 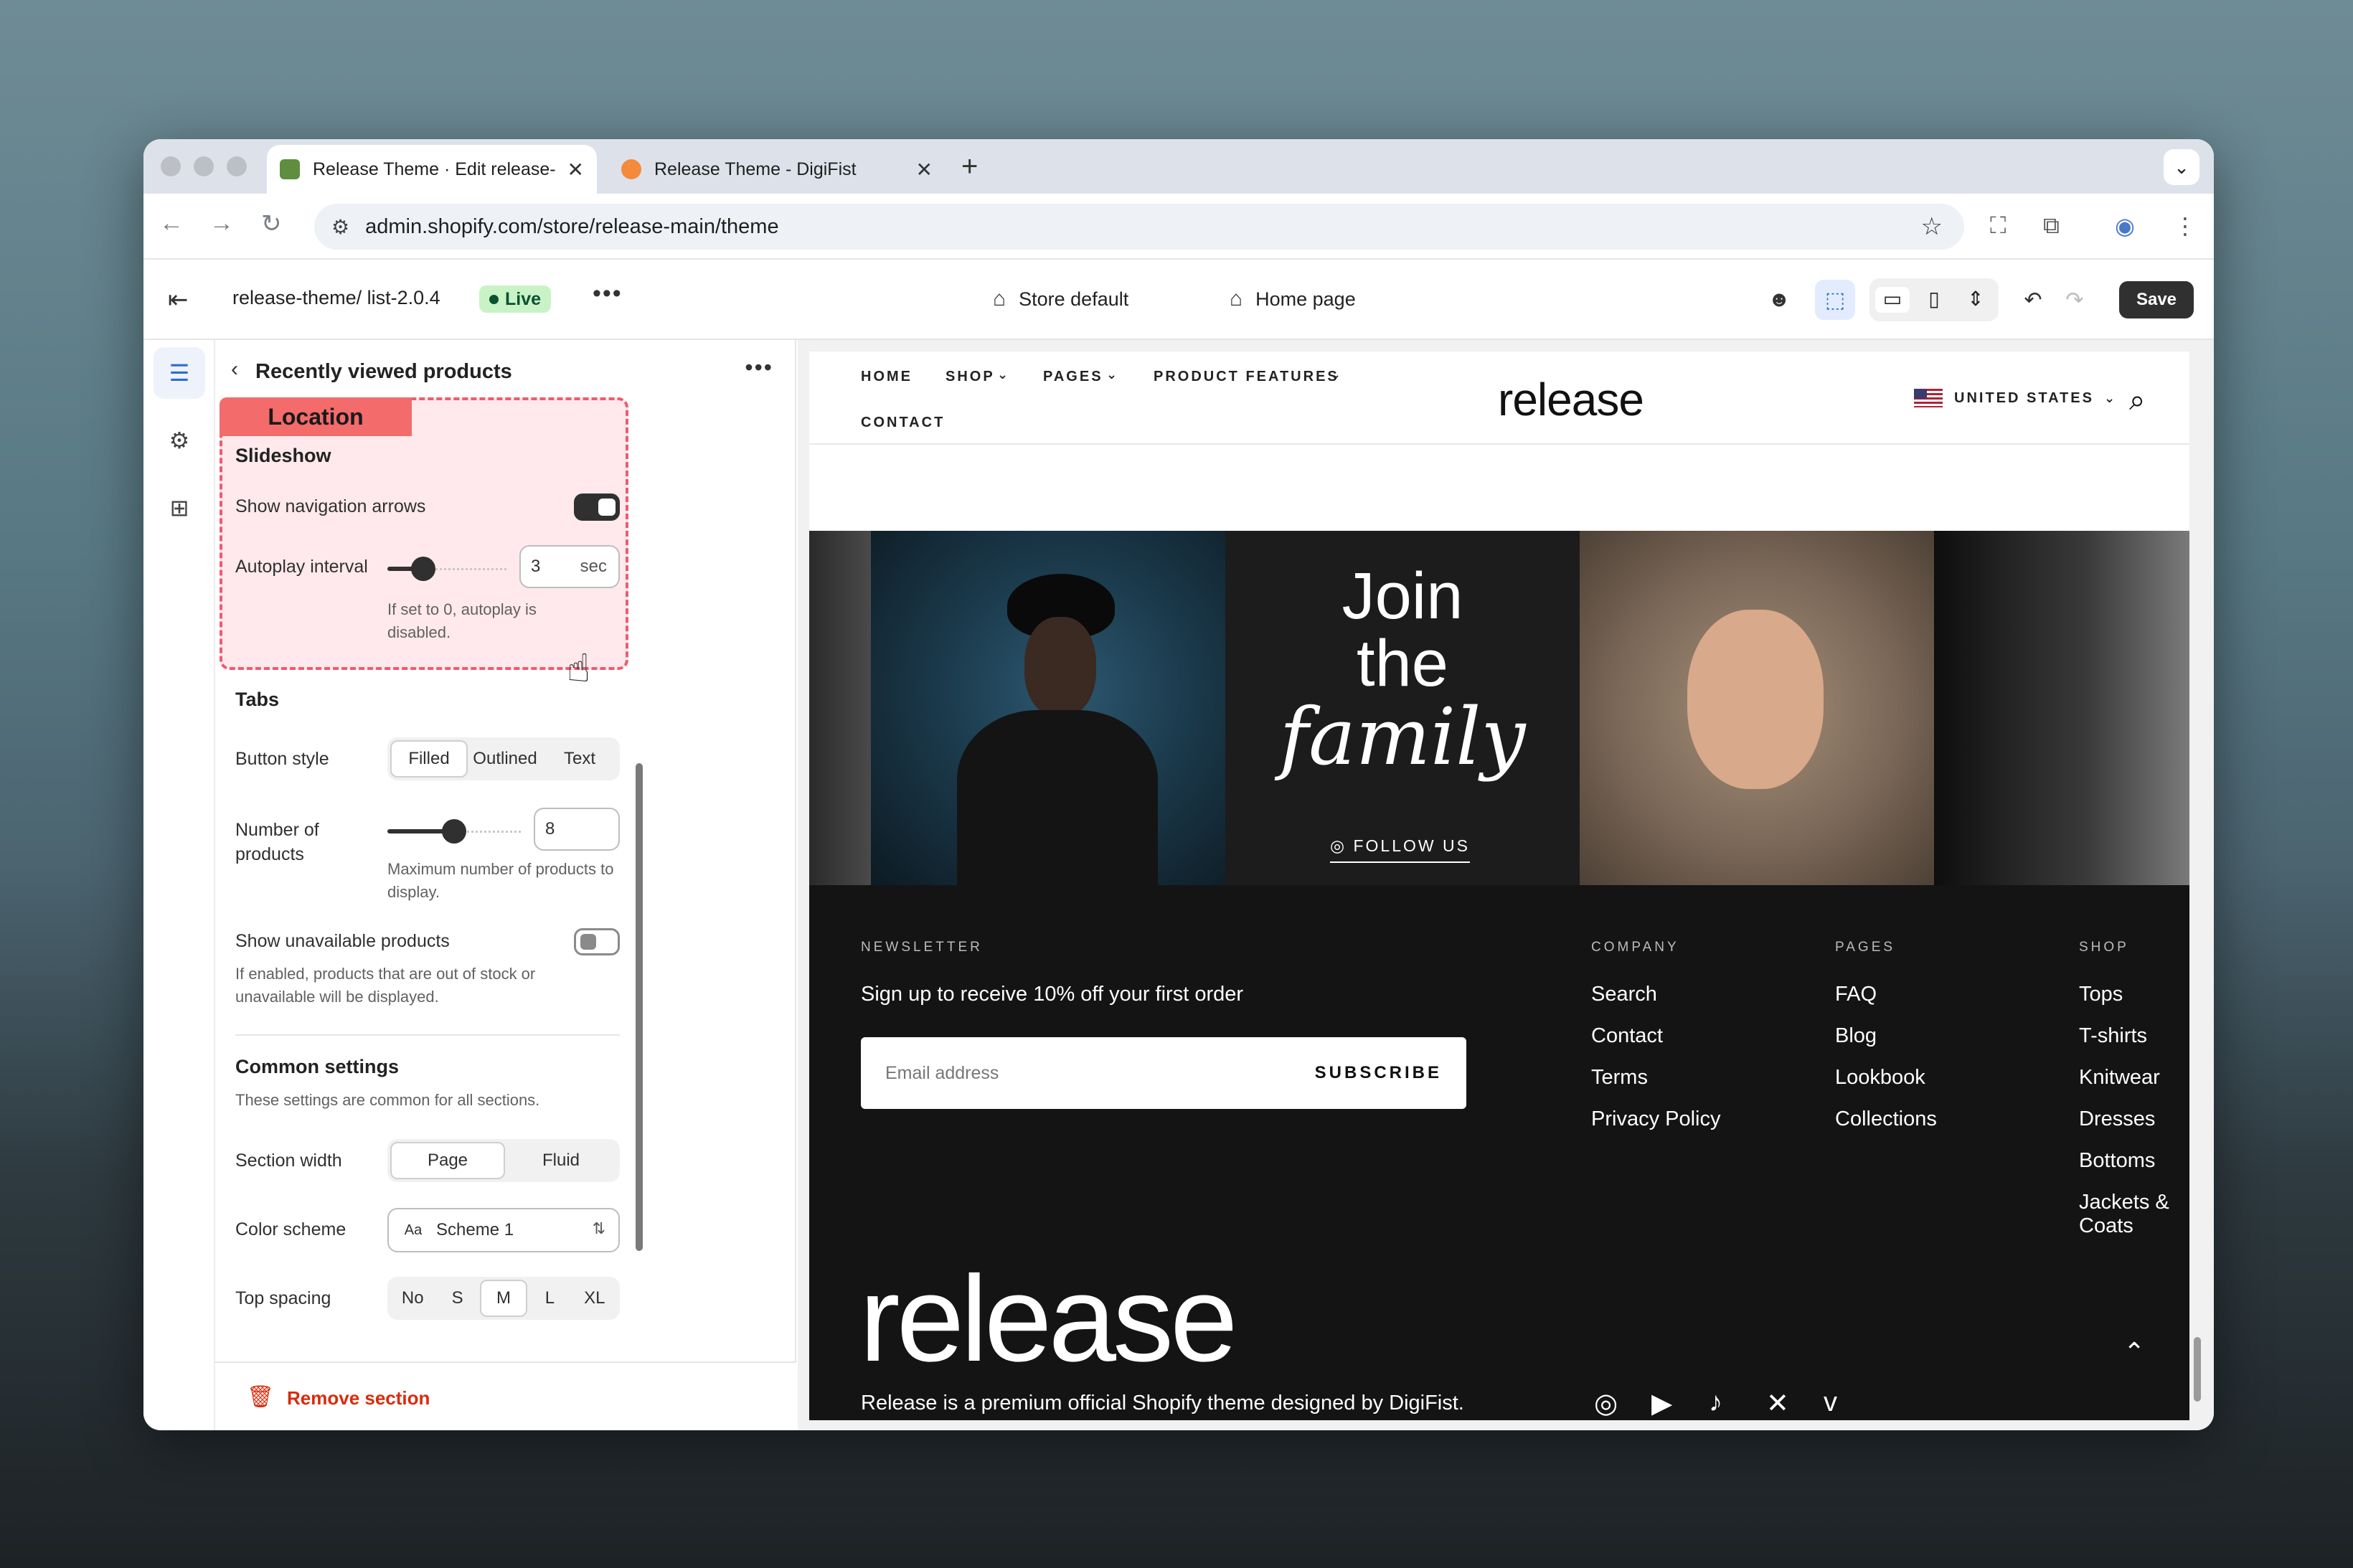 What do you see at coordinates (1624, 995) in the screenshot?
I see `footer-link-search: Search` at bounding box center [1624, 995].